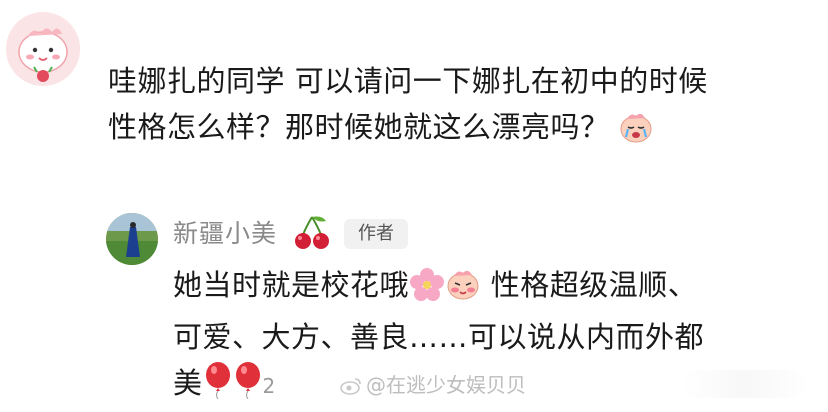 This screenshot has width=828, height=412. What do you see at coordinates (225, 232) in the screenshot?
I see `reply-author-name: 新疆小美` at bounding box center [225, 232].